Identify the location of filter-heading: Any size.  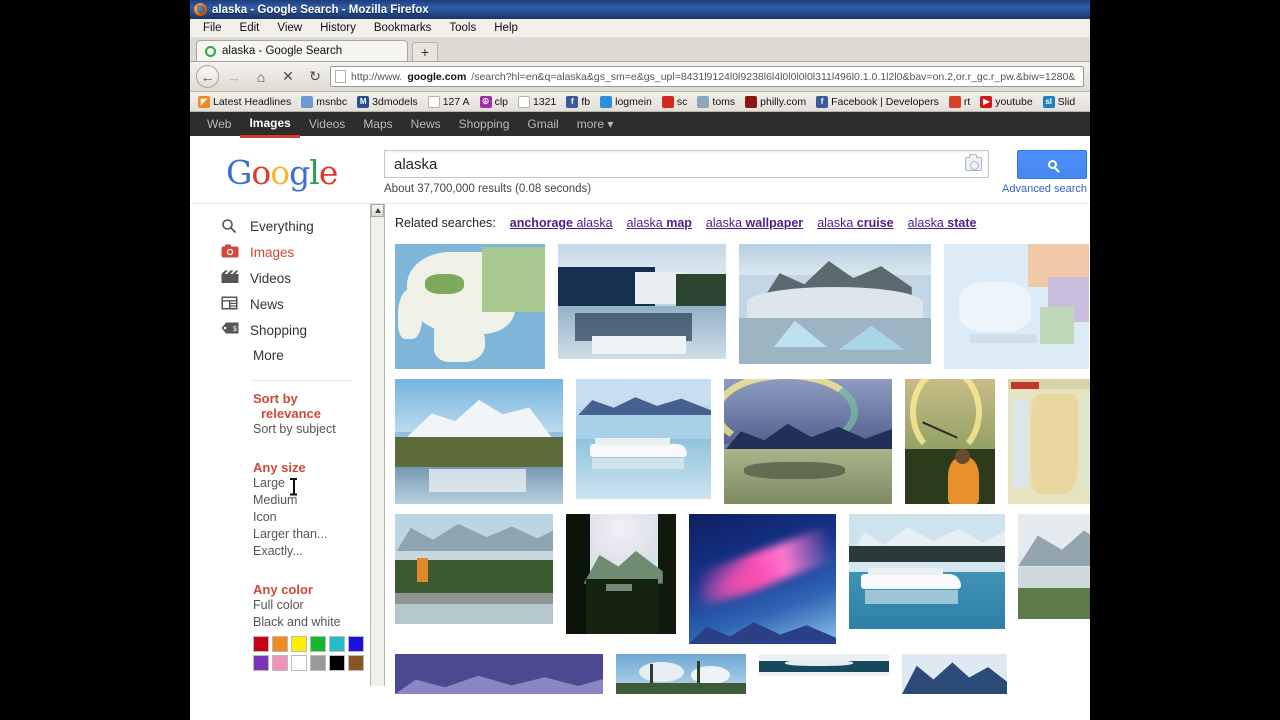
(314, 467).